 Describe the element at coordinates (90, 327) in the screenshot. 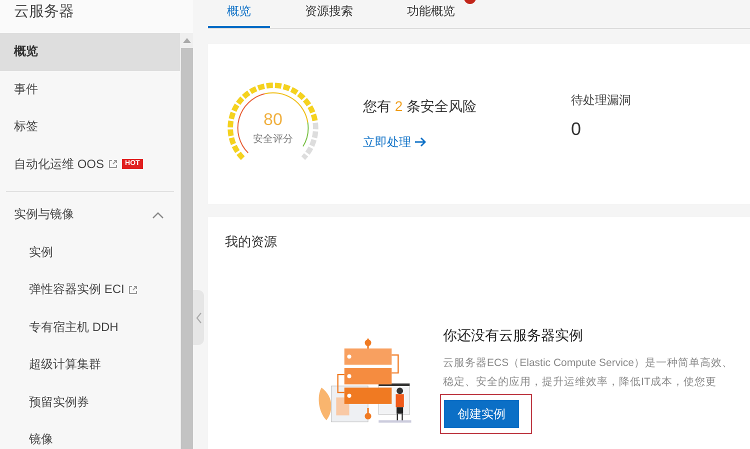

I see `sidebar-item: 专有宿主机 DDH` at that location.